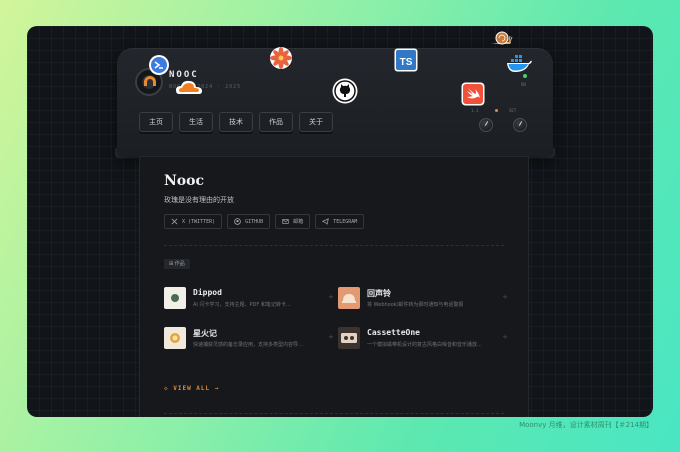 Image resolution: width=680 pixels, height=452 pixels. What do you see at coordinates (393, 332) in the screenshot?
I see `work-title: CassetteOne` at bounding box center [393, 332].